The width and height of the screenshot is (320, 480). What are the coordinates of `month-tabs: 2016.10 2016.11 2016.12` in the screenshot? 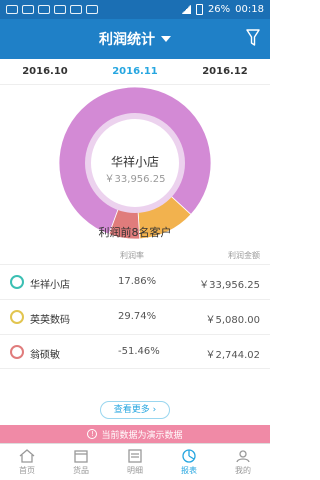 It's located at (135, 72).